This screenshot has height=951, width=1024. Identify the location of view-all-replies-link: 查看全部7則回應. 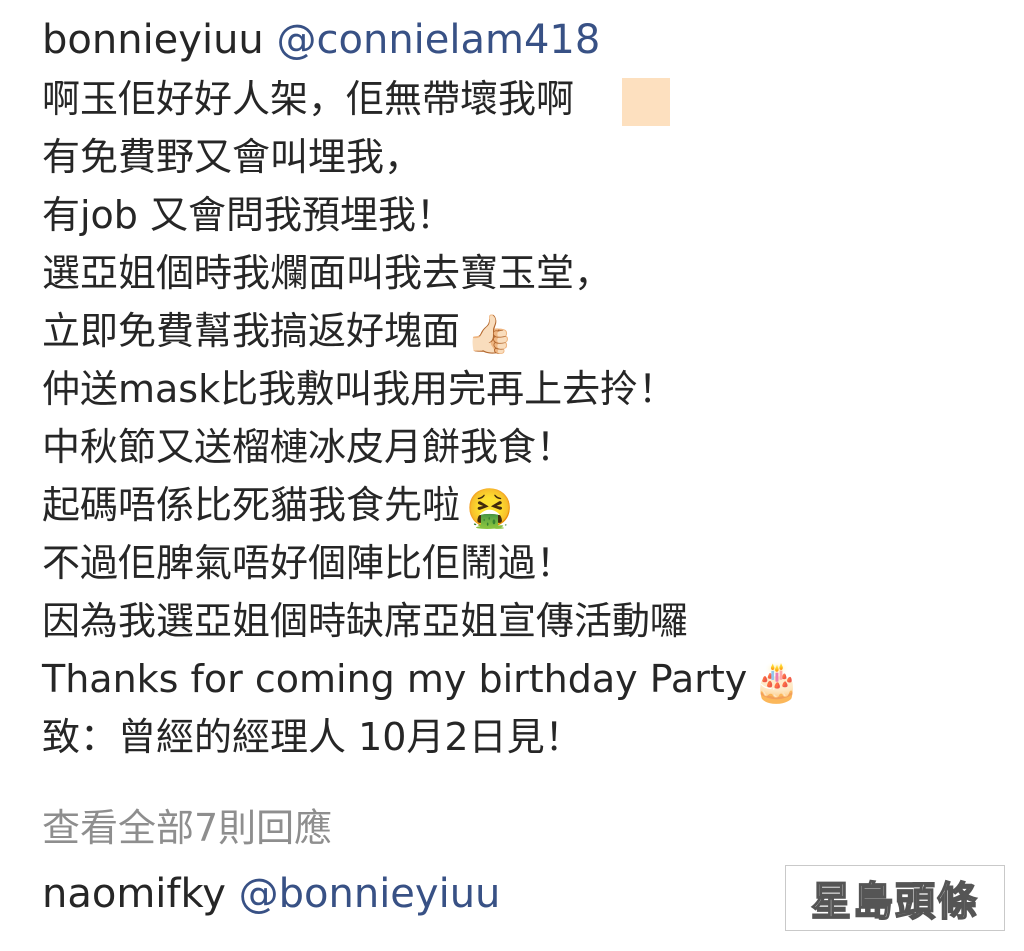
(187, 828).